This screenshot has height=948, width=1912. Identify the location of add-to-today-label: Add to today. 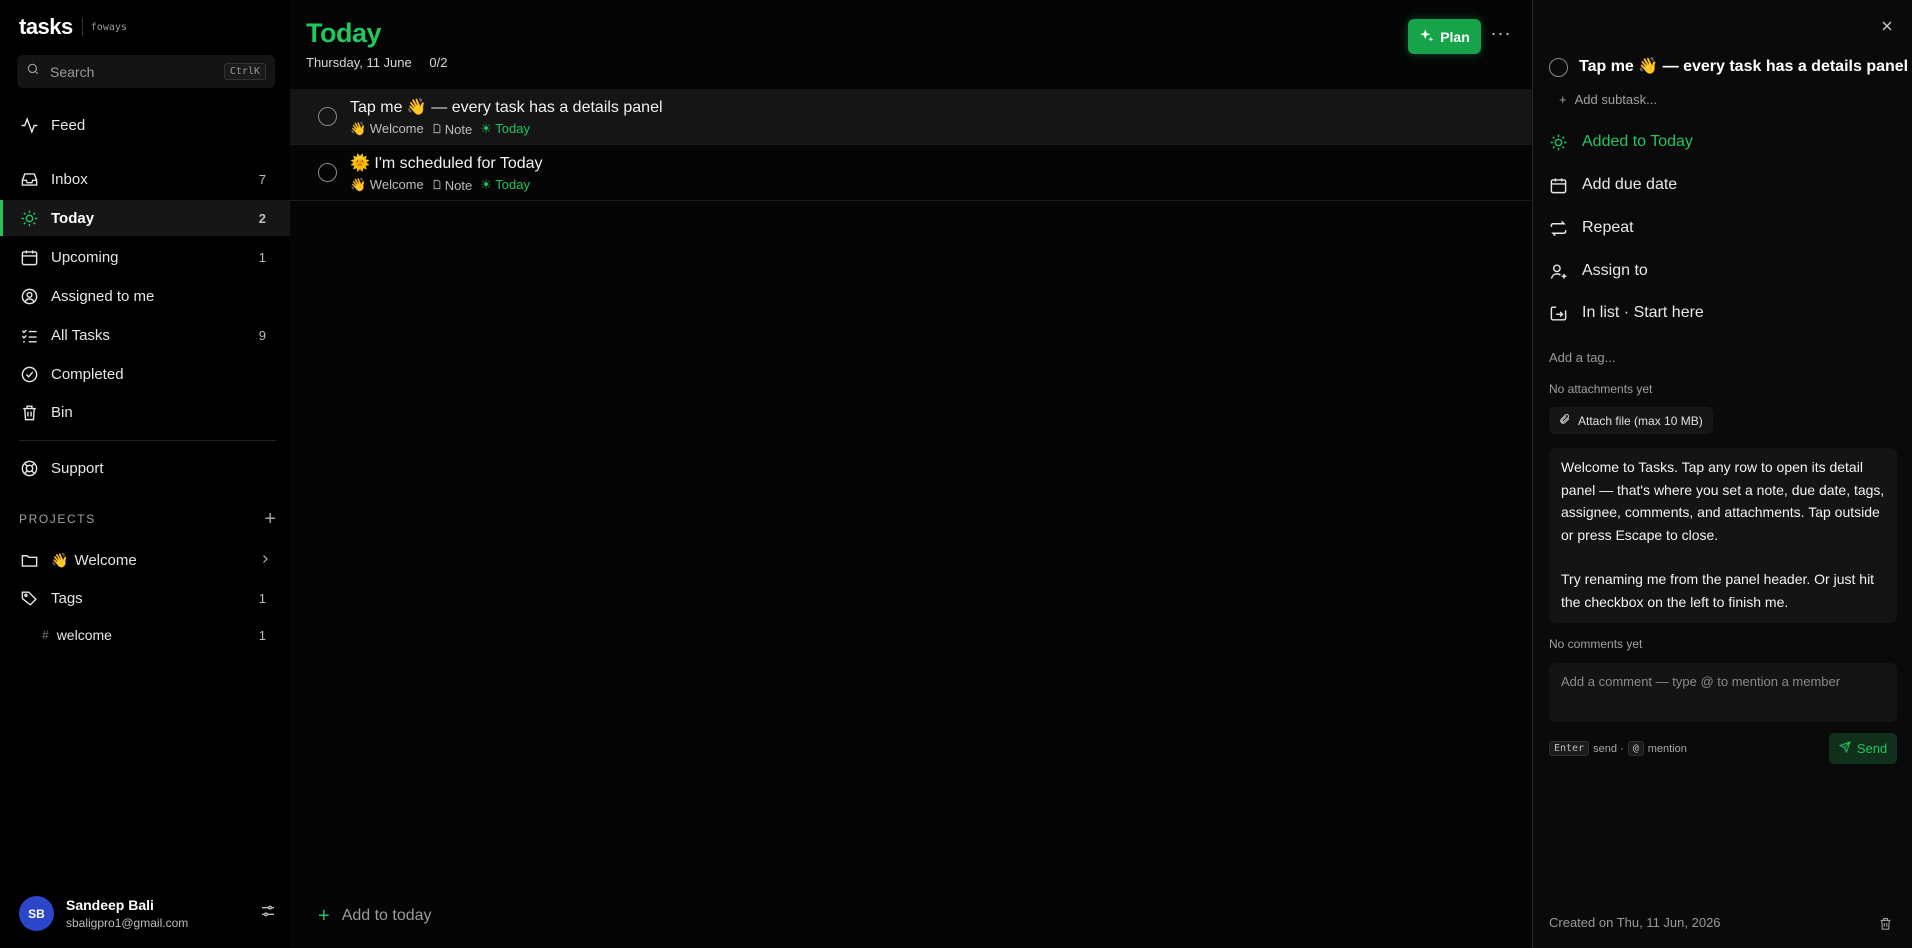
(386, 915).